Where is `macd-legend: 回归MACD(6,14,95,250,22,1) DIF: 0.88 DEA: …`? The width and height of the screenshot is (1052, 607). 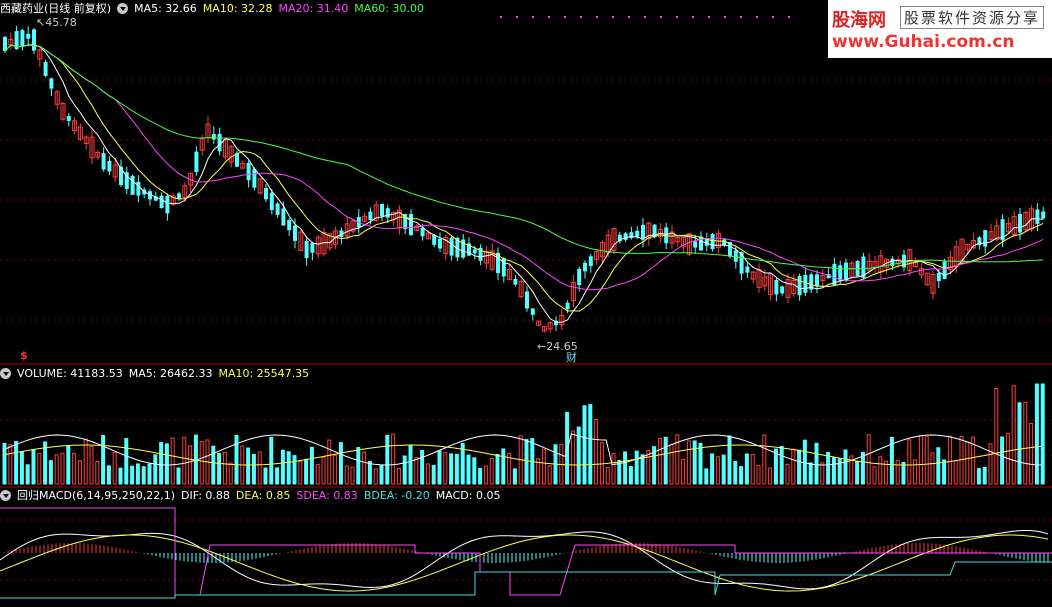
macd-legend: 回归MACD(6,14,95,250,22,1) DIF: 0.88 DEA: … is located at coordinates (250, 495).